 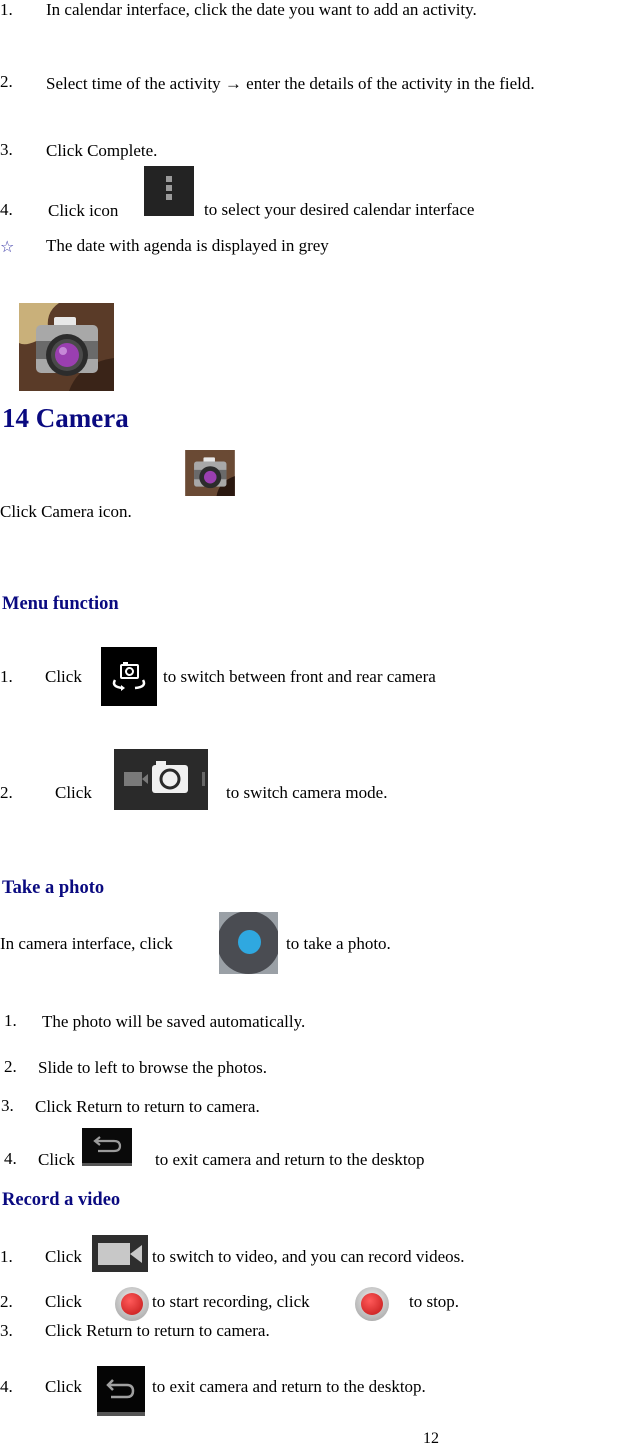 I want to click on camera-mode-icon, so click(x=161, y=779).